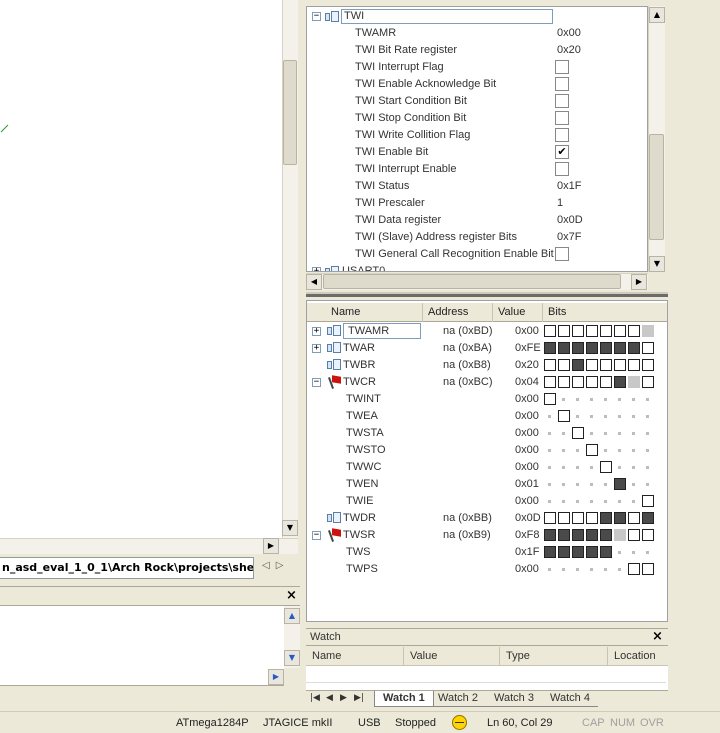 This screenshot has width=720, height=733. I want to click on tree-field-value: 0x0D, so click(570, 220).